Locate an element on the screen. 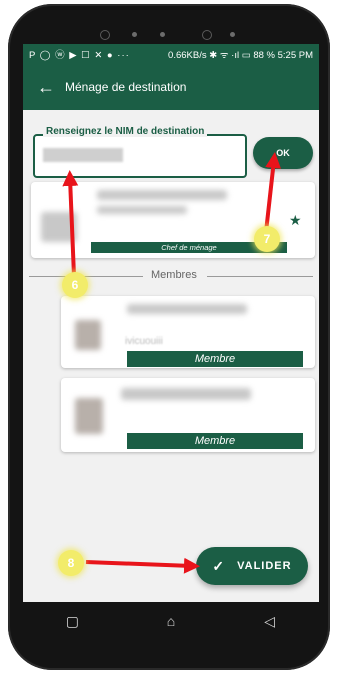 The width and height of the screenshot is (338, 684). camera-ring-icon is located at coordinates (207, 35).